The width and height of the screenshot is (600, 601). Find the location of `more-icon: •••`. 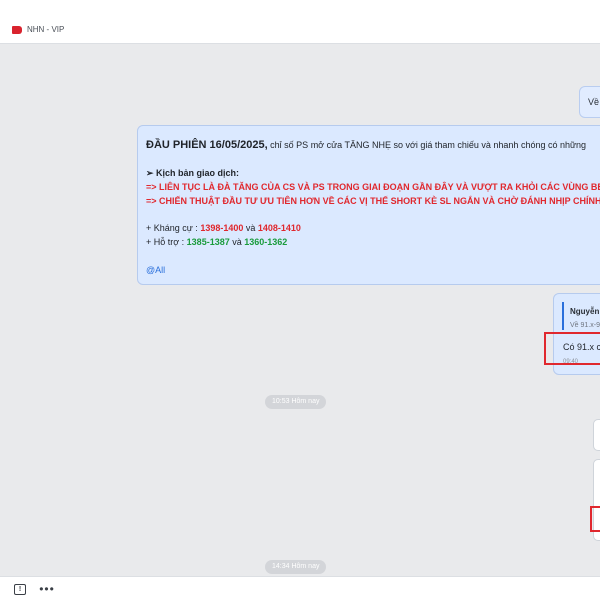

more-icon: ••• is located at coordinates (46, 589).